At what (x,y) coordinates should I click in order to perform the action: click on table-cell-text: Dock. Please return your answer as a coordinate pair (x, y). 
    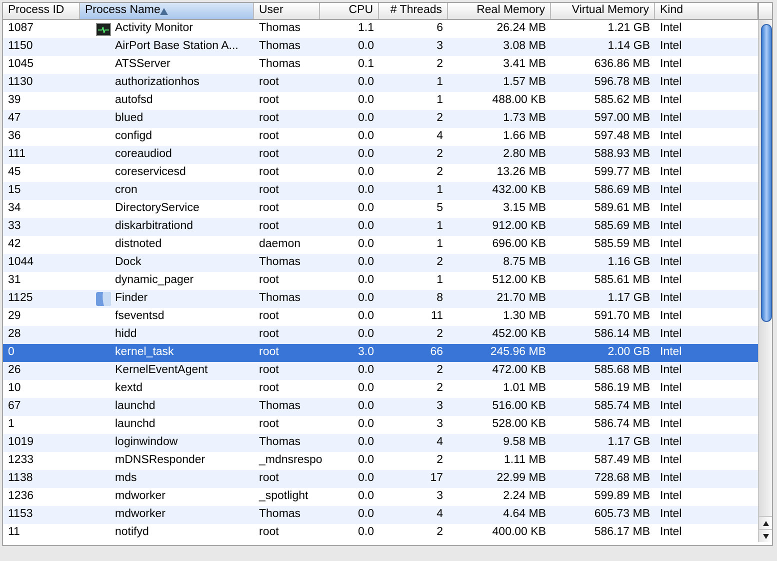
    Looking at the image, I should click on (128, 262).